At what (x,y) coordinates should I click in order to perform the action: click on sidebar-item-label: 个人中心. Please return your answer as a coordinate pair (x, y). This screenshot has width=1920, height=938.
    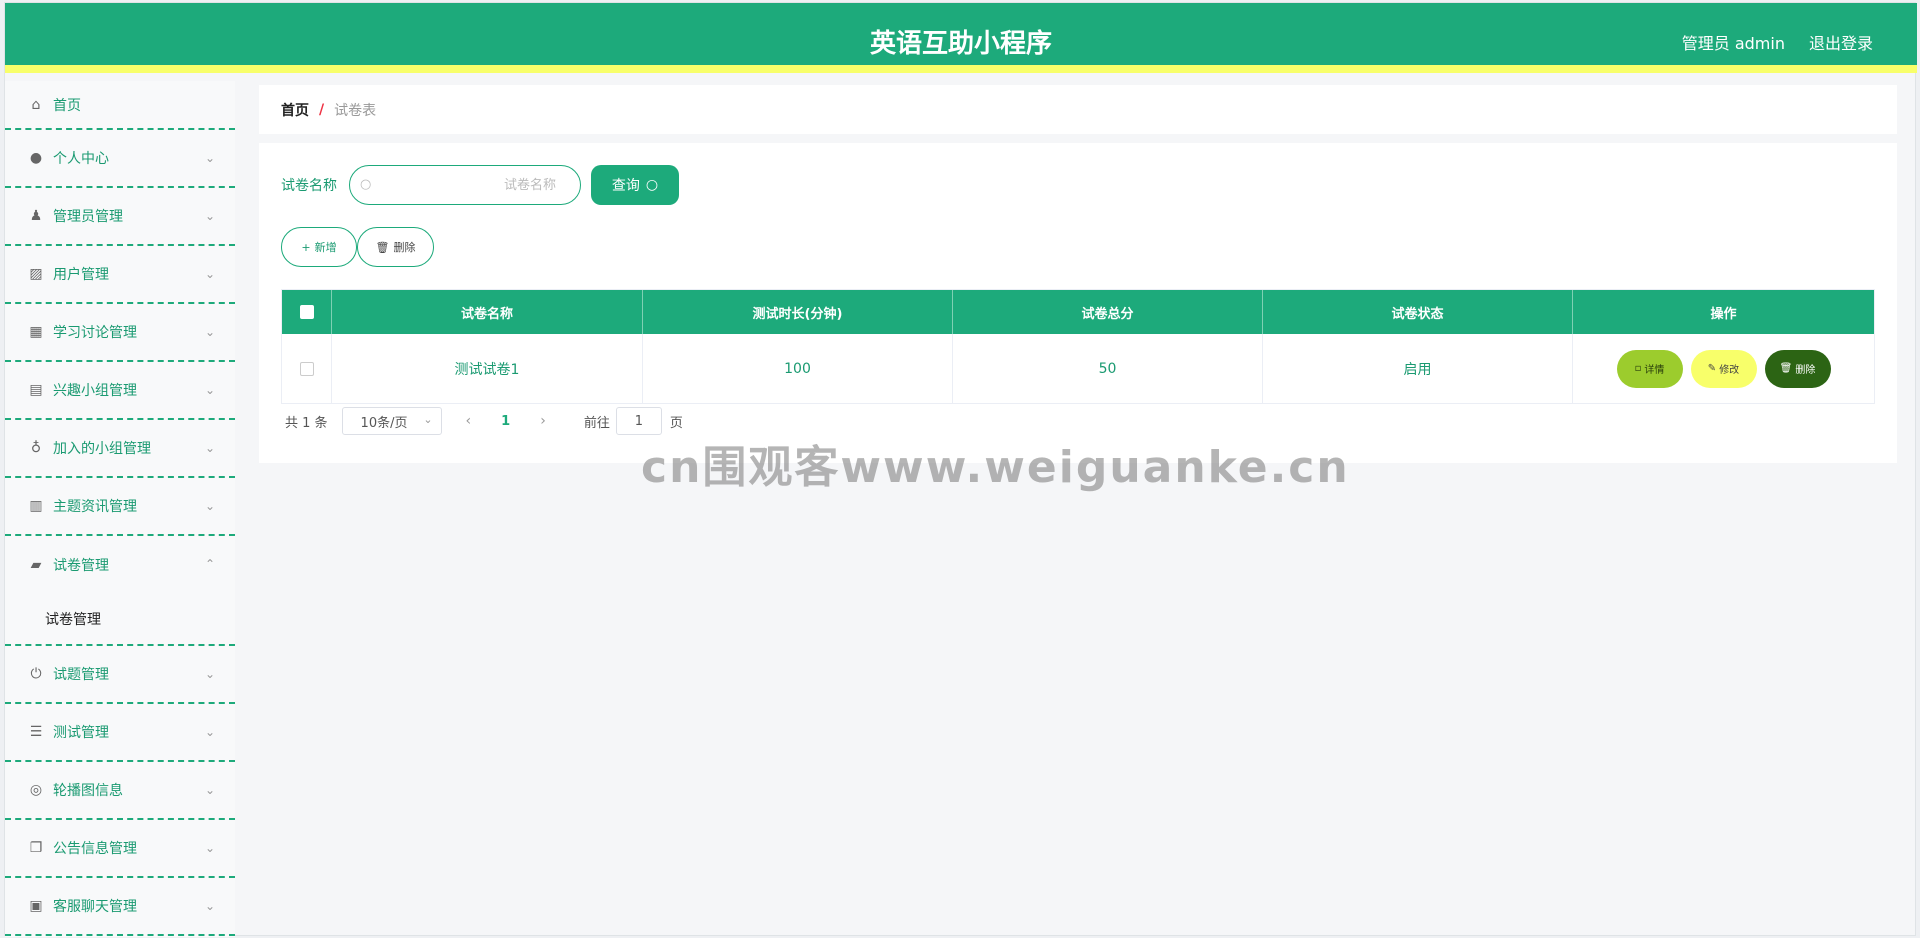
    Looking at the image, I should click on (81, 159).